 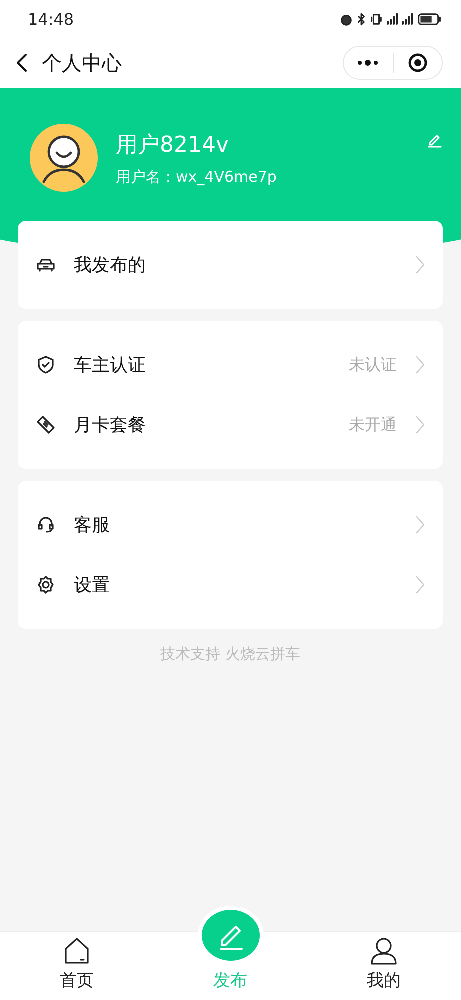 What do you see at coordinates (230, 525) in the screenshot?
I see `menu-item: 客服` at bounding box center [230, 525].